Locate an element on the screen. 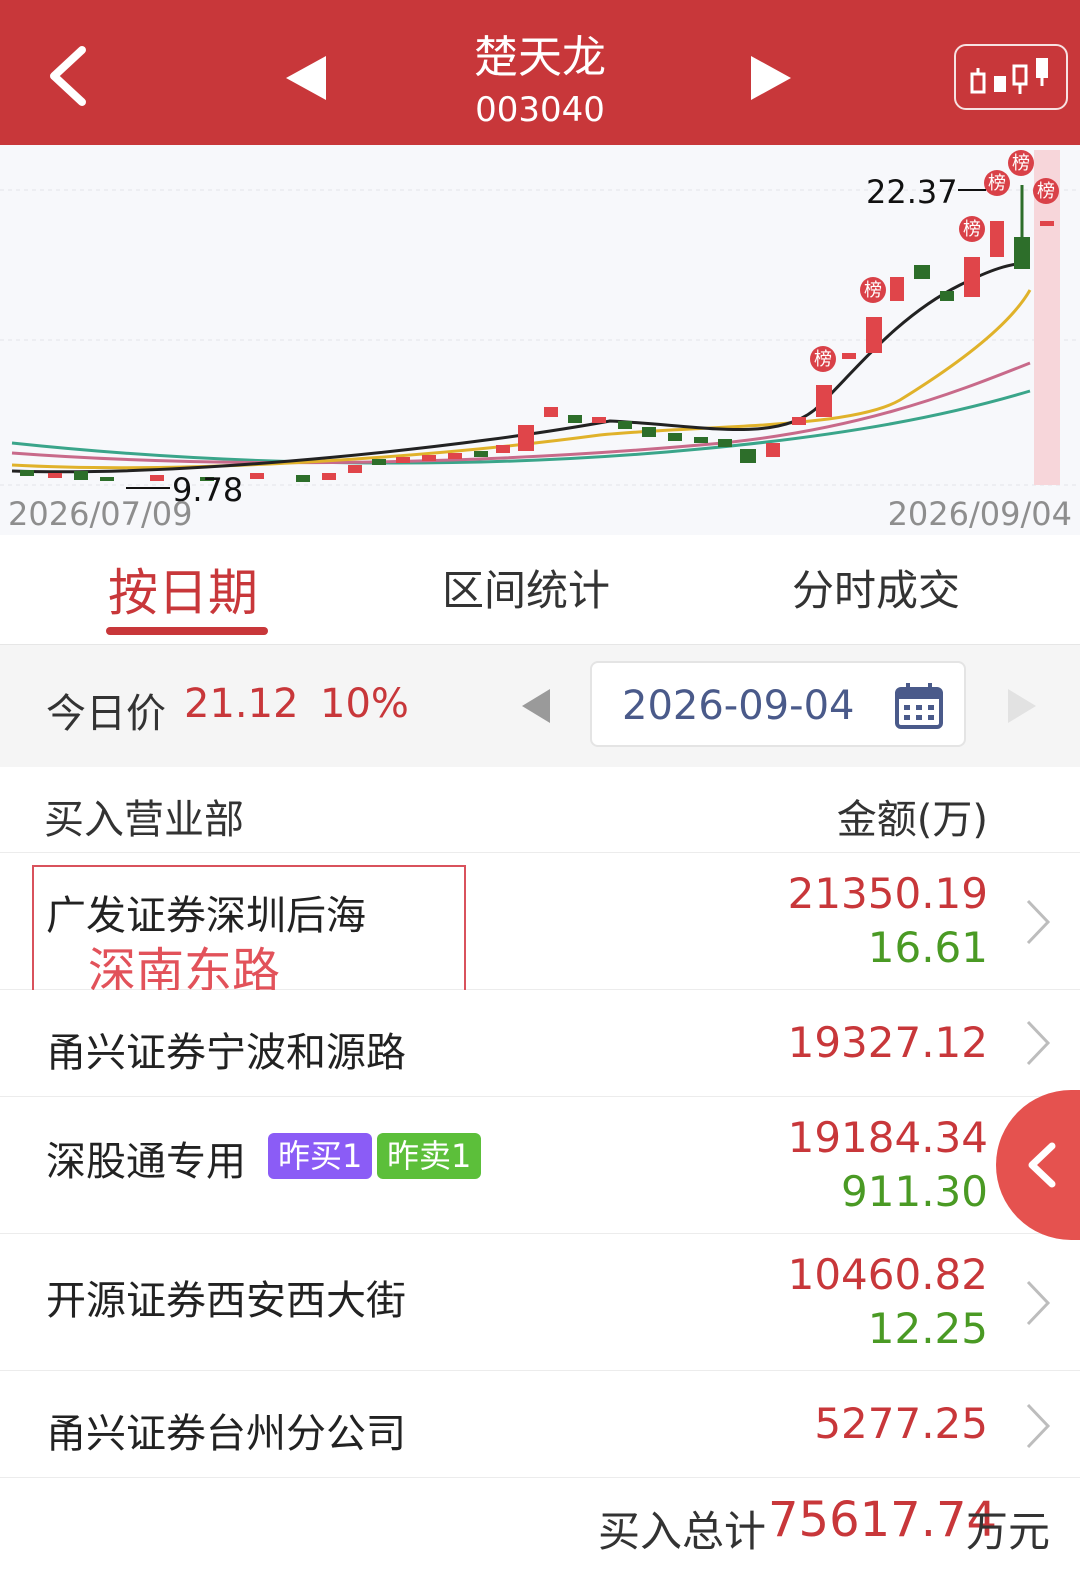 Image resolution: width=1080 pixels, height=1576 pixels. calendar-icon is located at coordinates (919, 706).